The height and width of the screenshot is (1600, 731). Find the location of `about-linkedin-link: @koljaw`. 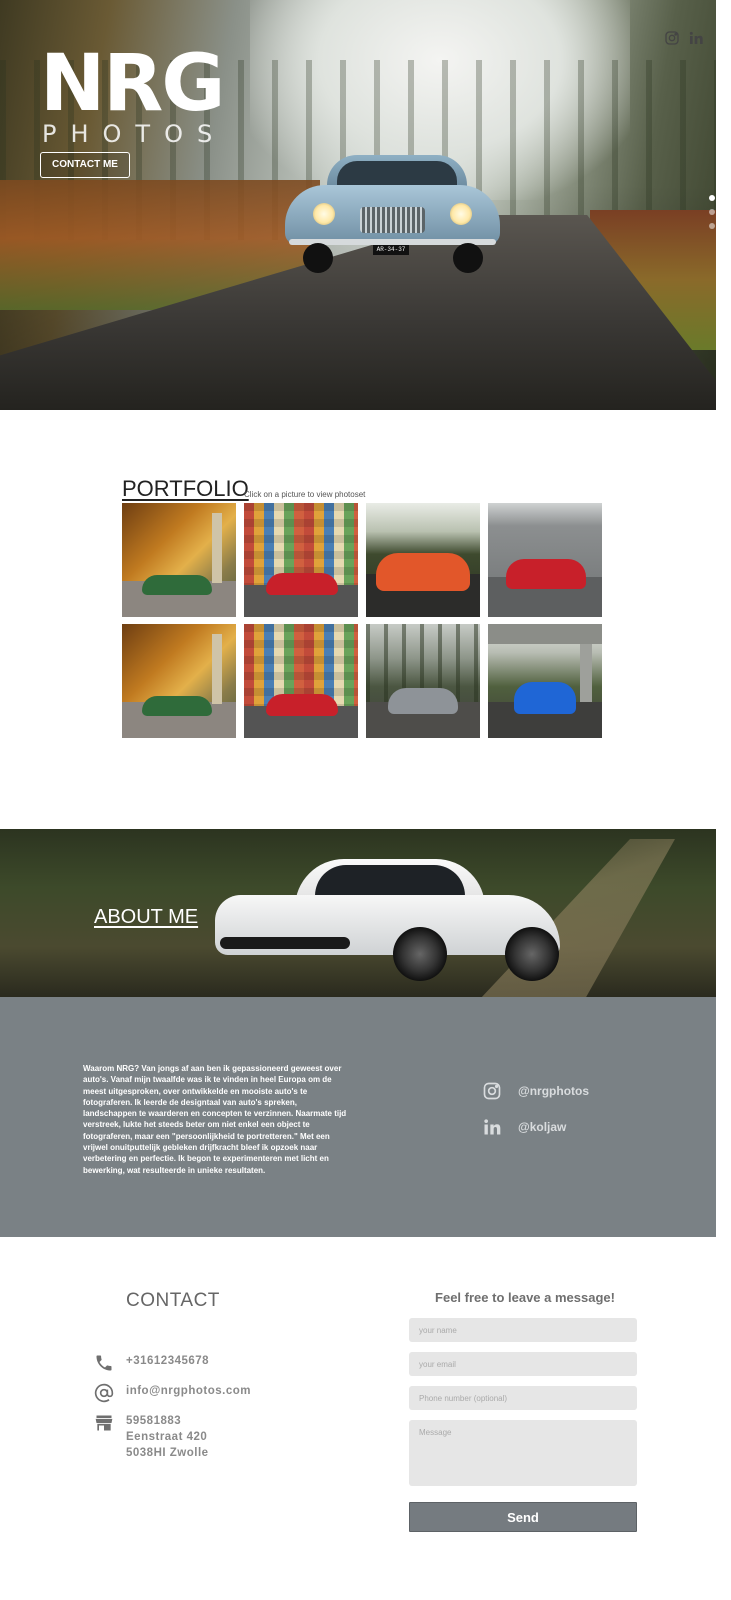

about-linkedin-link: @koljaw is located at coordinates (524, 1127).